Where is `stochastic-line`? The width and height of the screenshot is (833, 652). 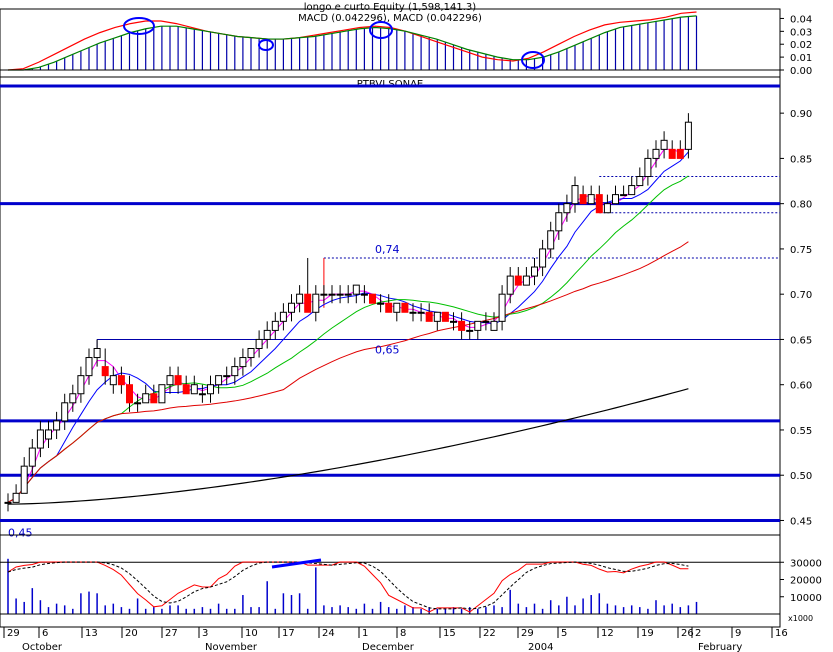
stochastic-line is located at coordinates (348, 587).